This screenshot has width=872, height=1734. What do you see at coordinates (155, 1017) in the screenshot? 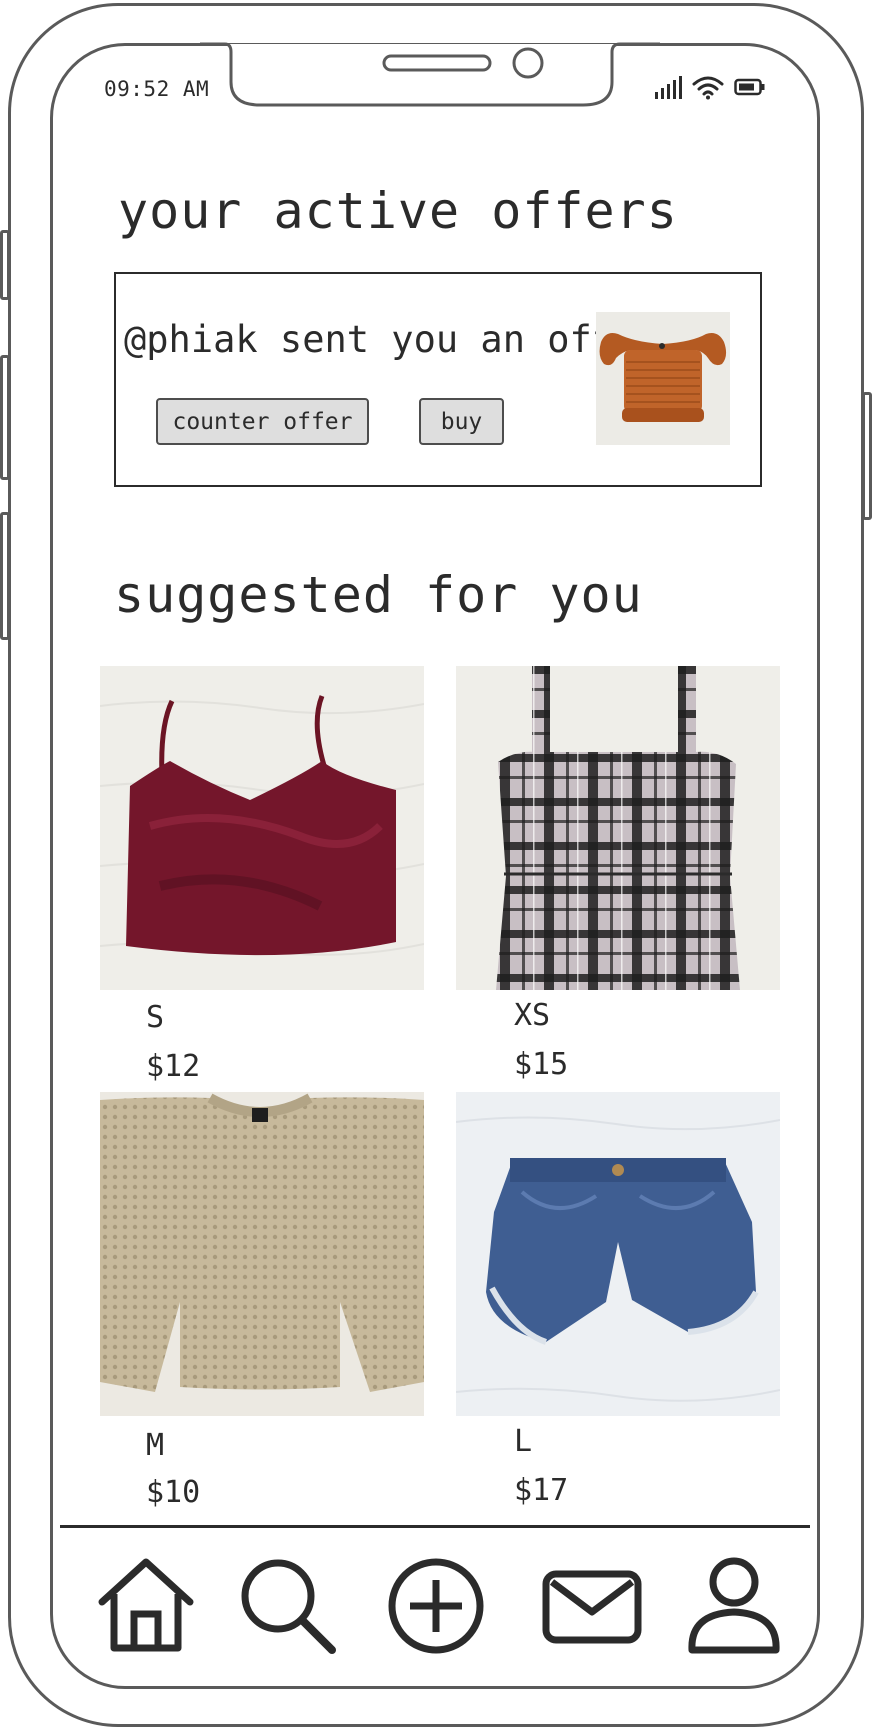
I see `product-size: S` at bounding box center [155, 1017].